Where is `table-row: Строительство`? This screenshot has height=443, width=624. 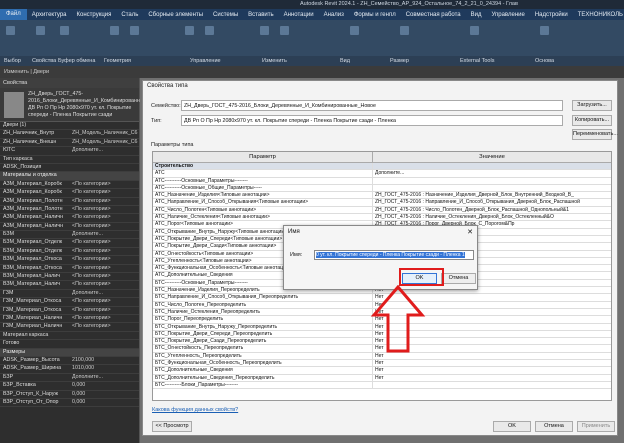 table-row: Строительство is located at coordinates (382, 167).